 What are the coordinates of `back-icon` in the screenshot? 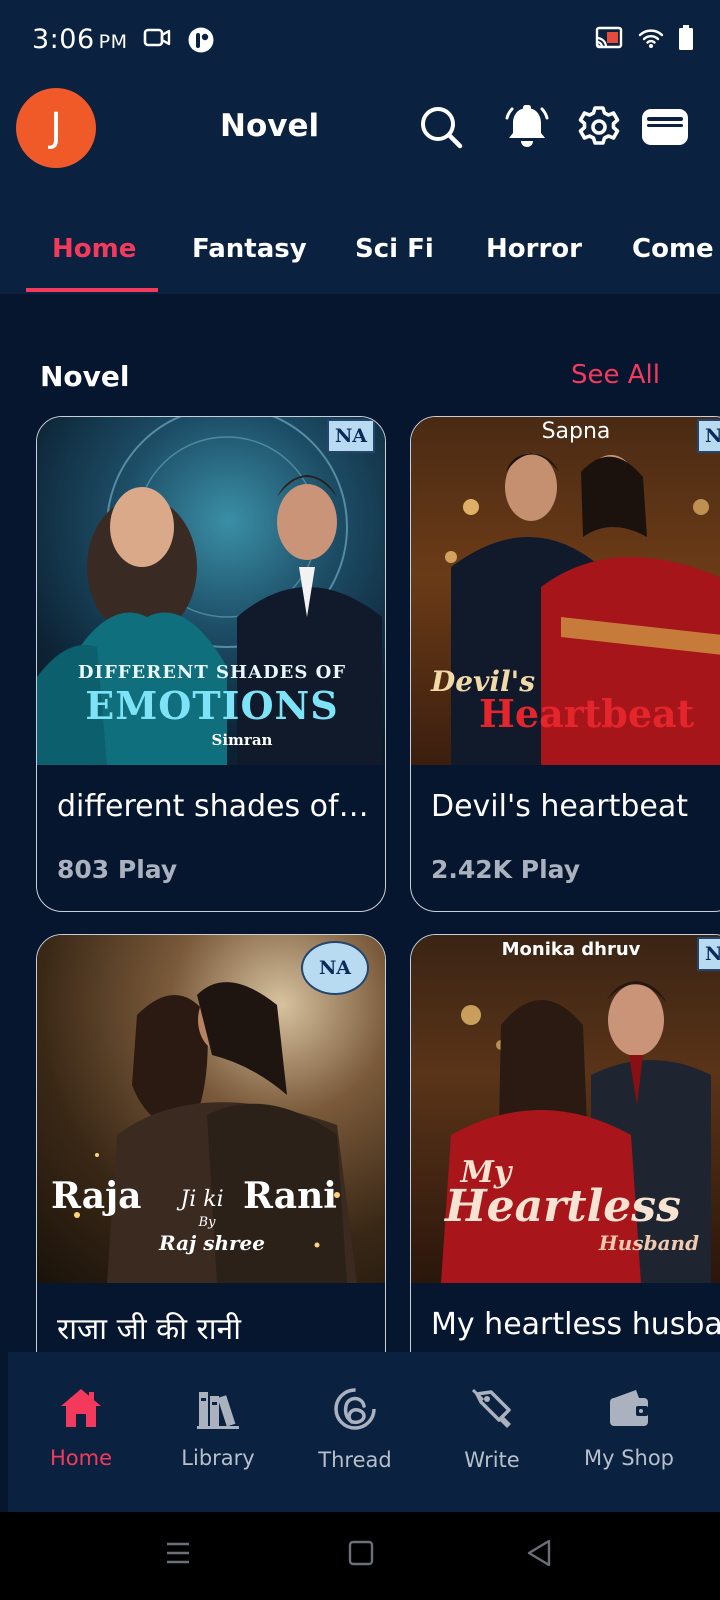 It's located at (539, 1555).